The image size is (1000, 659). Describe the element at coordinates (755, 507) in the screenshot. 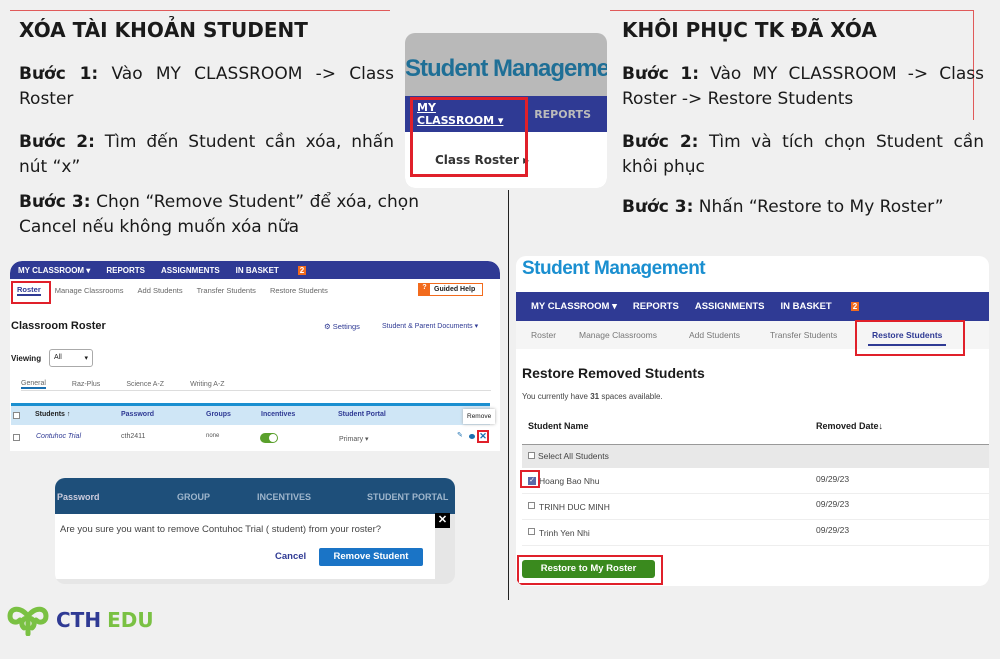

I see `table-row: TRINH DUC MINH 09/29/23` at that location.